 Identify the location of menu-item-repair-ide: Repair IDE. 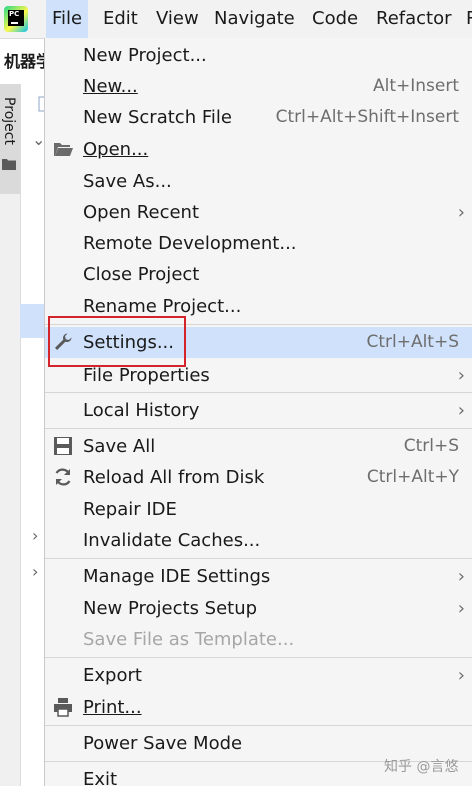
(258, 509).